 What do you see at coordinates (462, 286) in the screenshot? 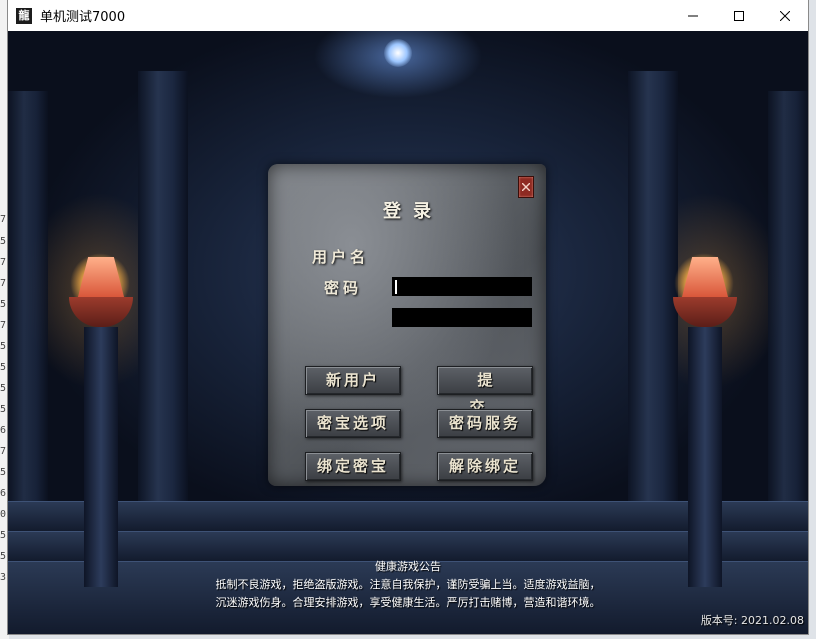
I see `username-input` at bounding box center [462, 286].